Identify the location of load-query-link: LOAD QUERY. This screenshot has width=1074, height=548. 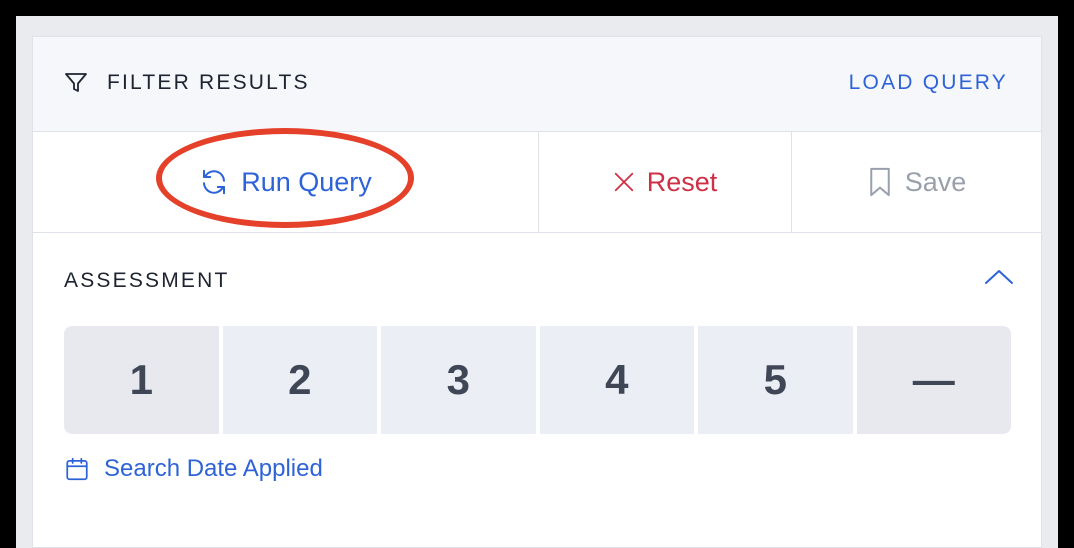
(928, 83).